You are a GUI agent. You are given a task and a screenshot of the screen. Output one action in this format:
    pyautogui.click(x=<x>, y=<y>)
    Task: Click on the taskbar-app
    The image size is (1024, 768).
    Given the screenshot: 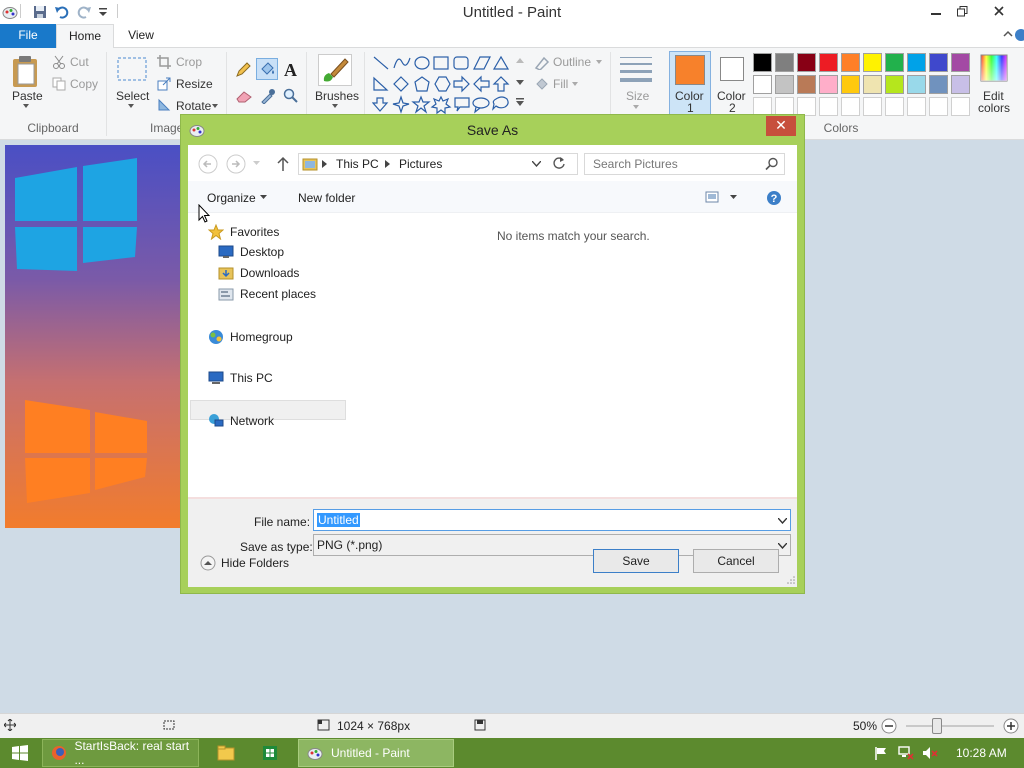 What is the action you would take?
    pyautogui.click(x=270, y=753)
    